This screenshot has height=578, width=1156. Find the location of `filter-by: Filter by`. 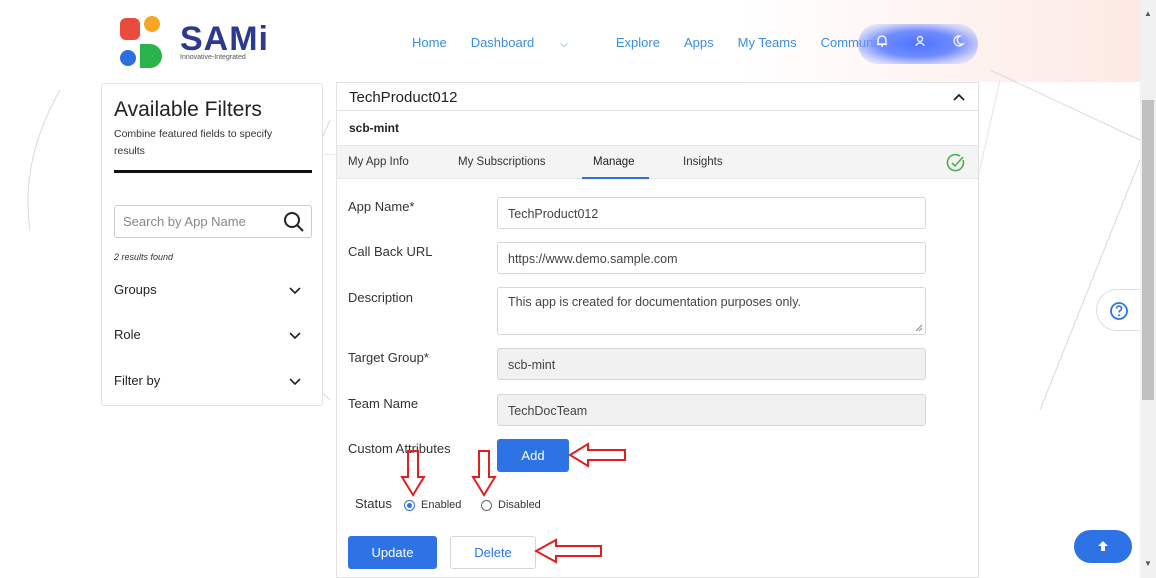

filter-by: Filter by is located at coordinates (212, 383).